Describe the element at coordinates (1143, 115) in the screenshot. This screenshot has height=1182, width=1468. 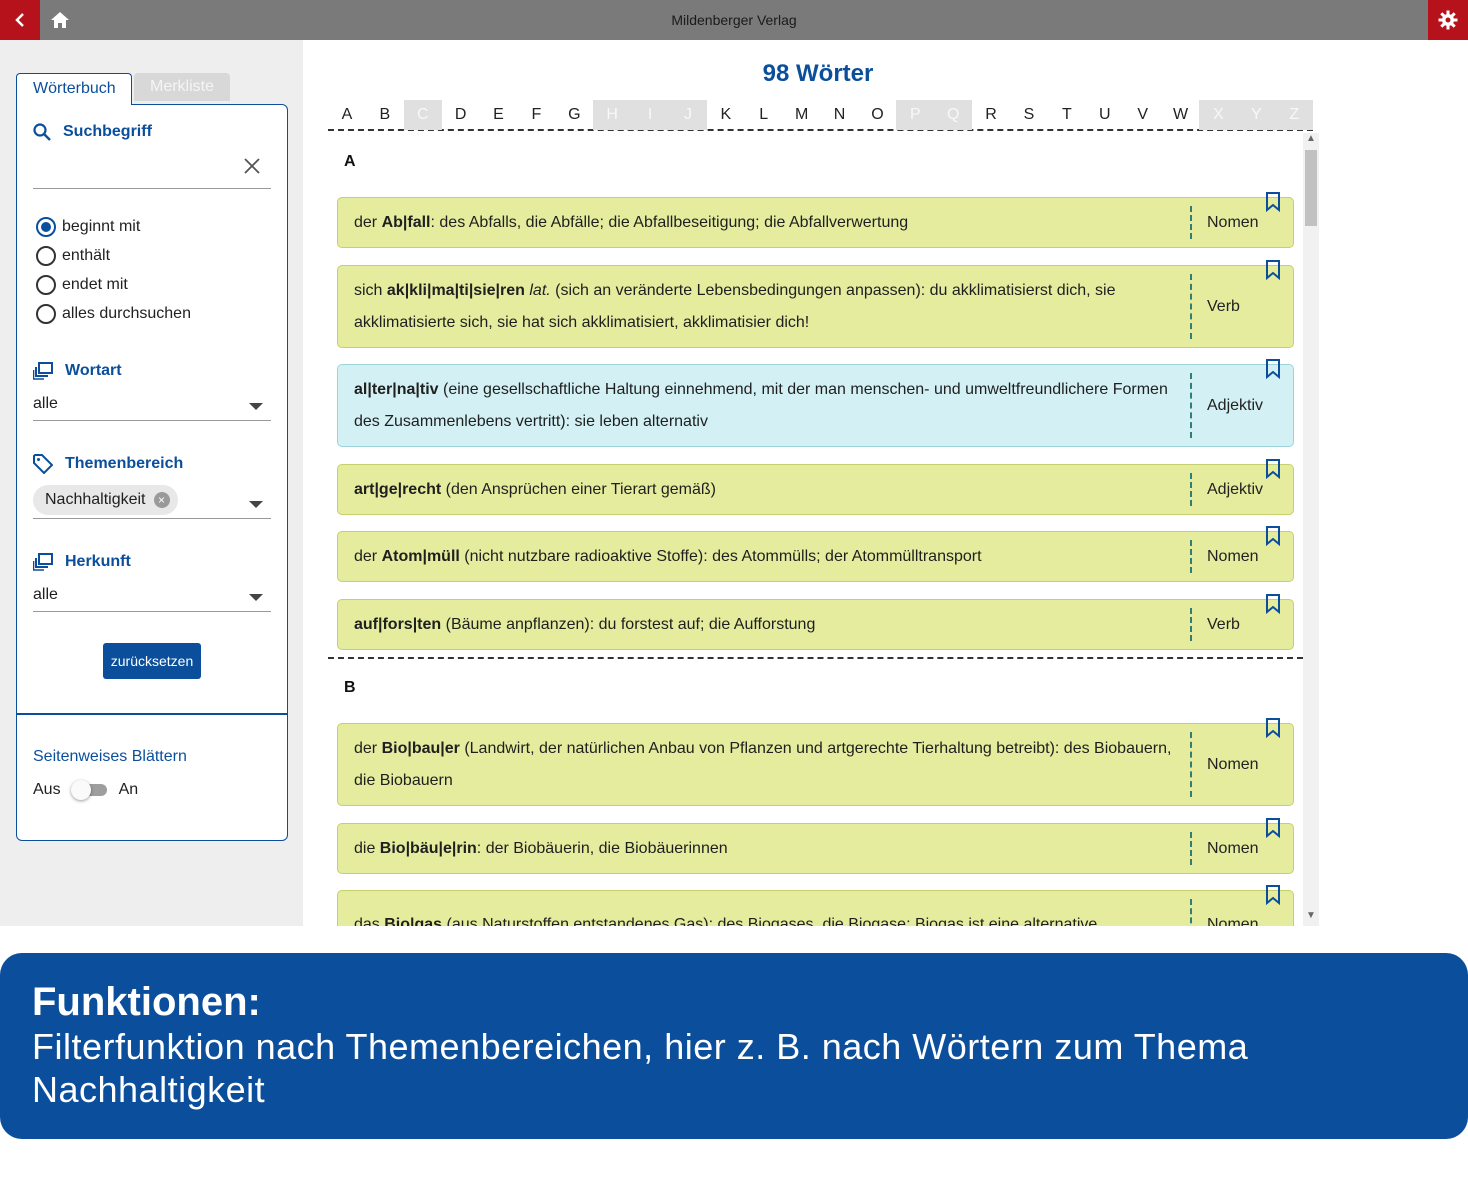
I see `alphabet-letter-v: V` at that location.